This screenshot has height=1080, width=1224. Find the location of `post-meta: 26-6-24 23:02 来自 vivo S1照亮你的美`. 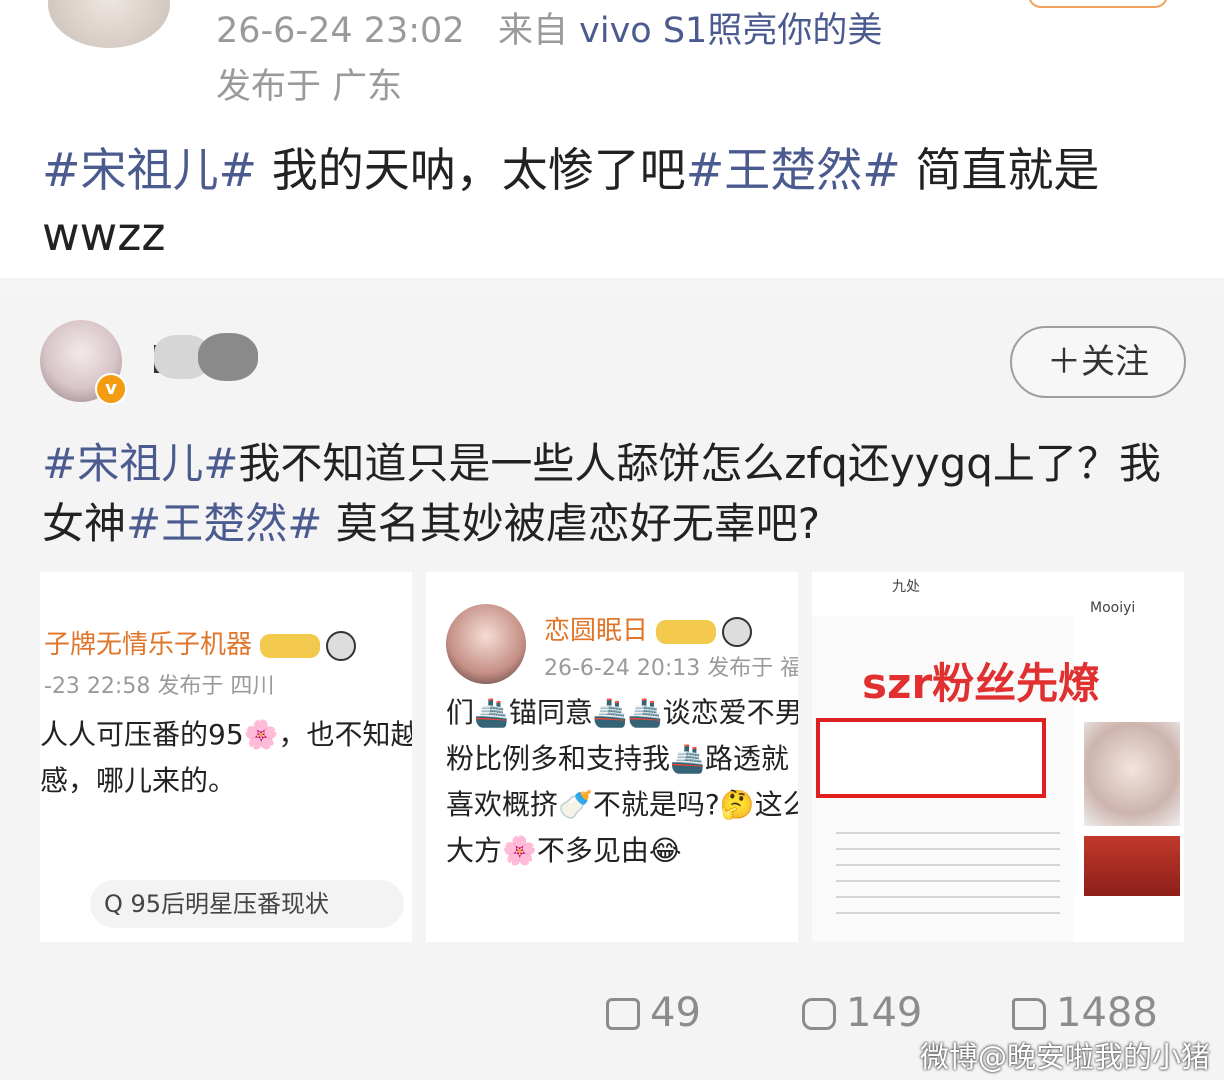

post-meta: 26-6-24 23:02 来自 vivo S1照亮你的美 is located at coordinates (549, 27).